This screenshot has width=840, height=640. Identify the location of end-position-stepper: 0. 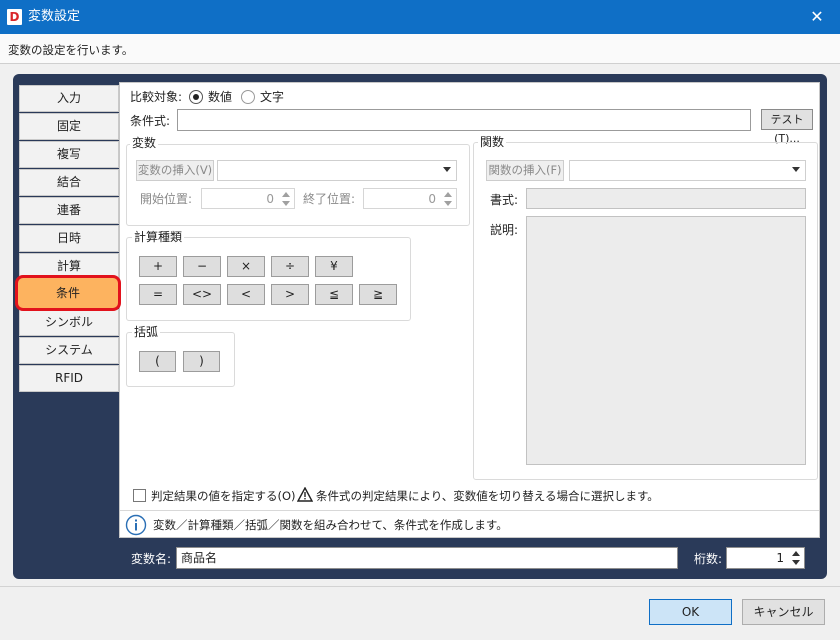
(410, 198).